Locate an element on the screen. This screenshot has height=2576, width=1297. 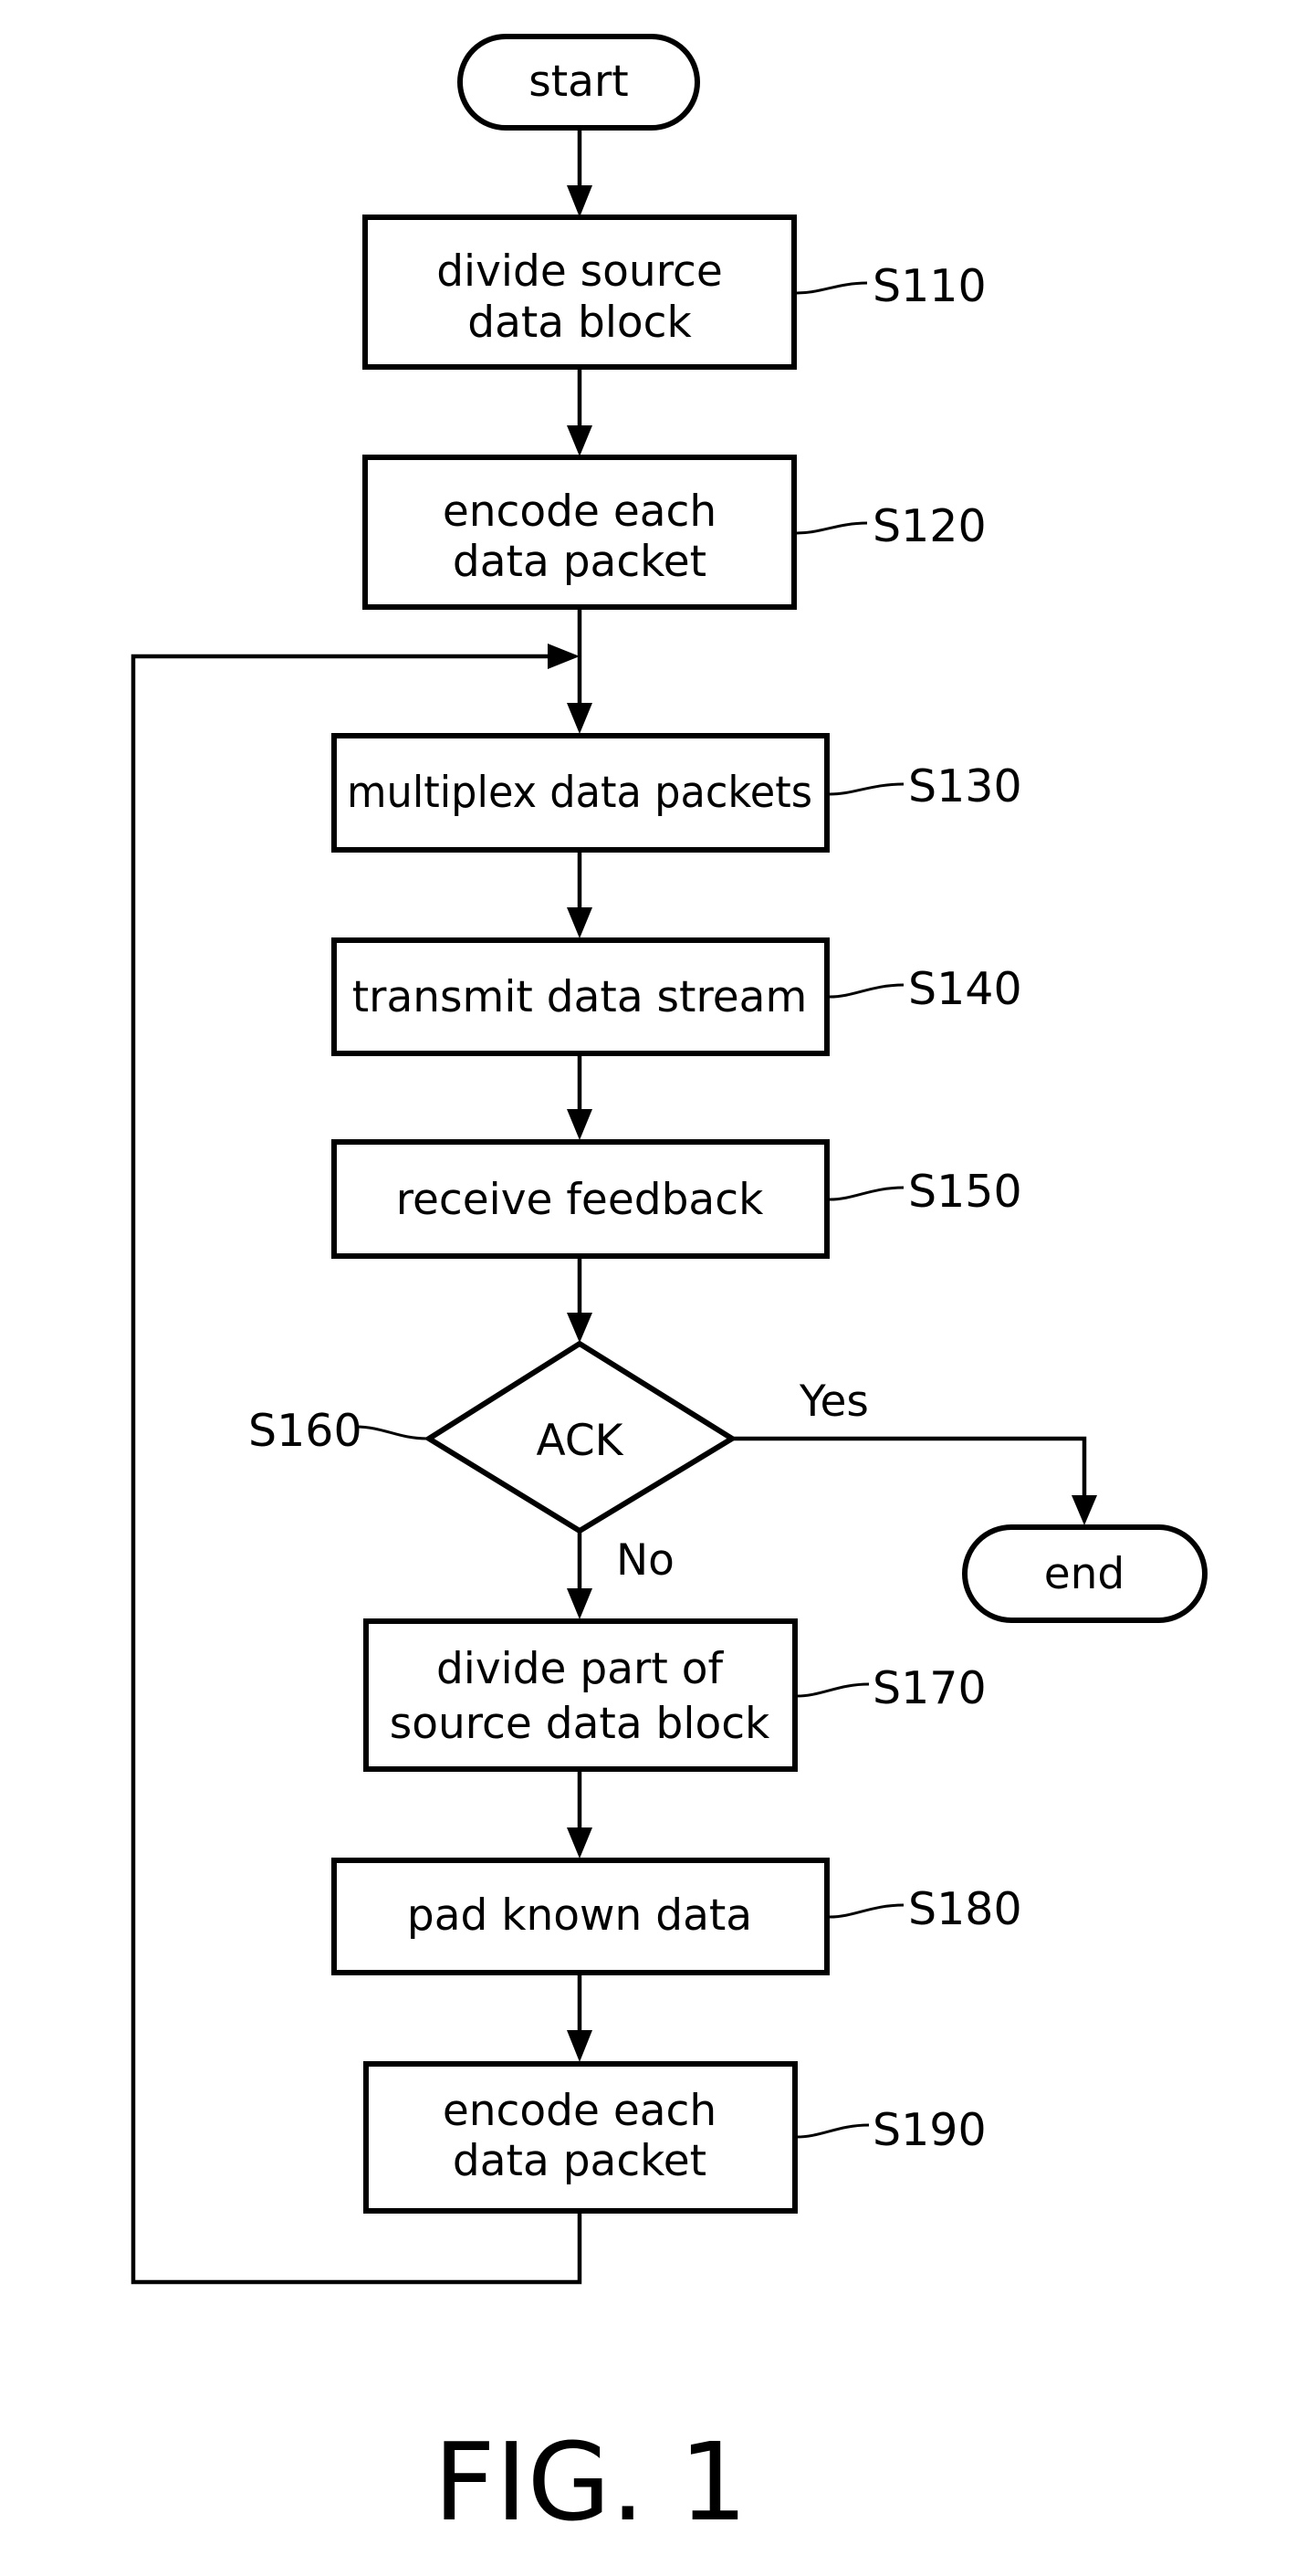
step-s180: pad known data S180 is located at coordinates (676, 1916).